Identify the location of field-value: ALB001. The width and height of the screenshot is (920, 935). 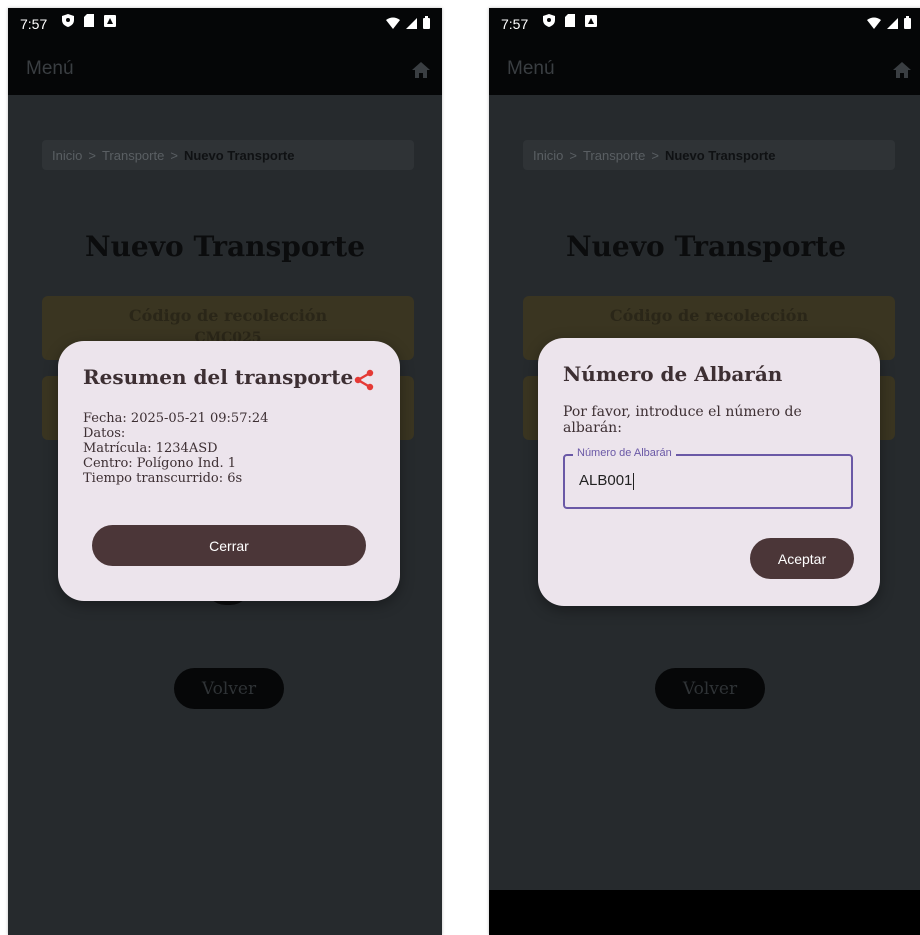
(605, 480).